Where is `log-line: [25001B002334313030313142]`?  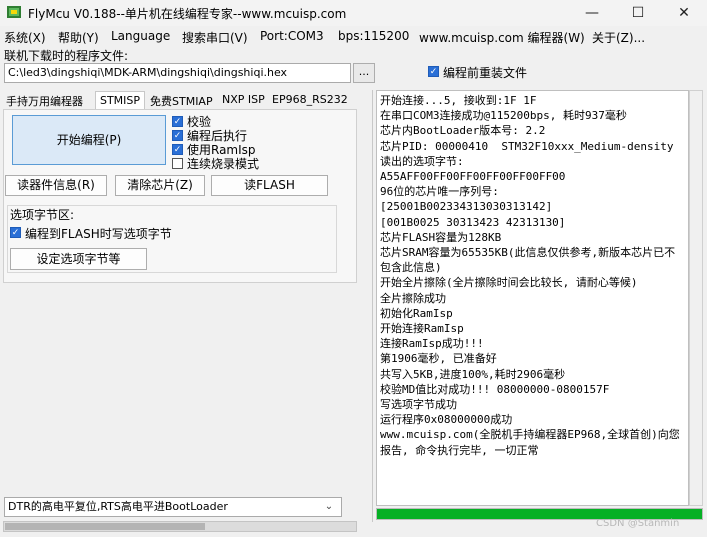
log-line: [25001B002334313030313142] is located at coordinates (466, 207).